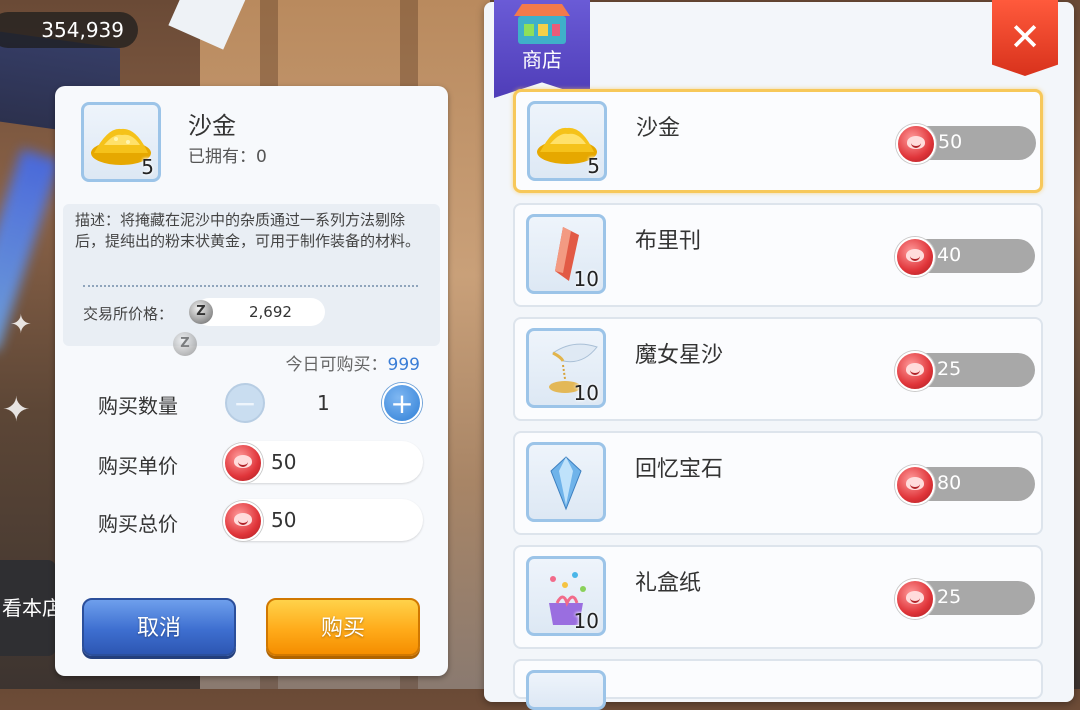 The width and height of the screenshot is (1080, 710). I want to click on owned-count: 已拥有：0, so click(227, 157).